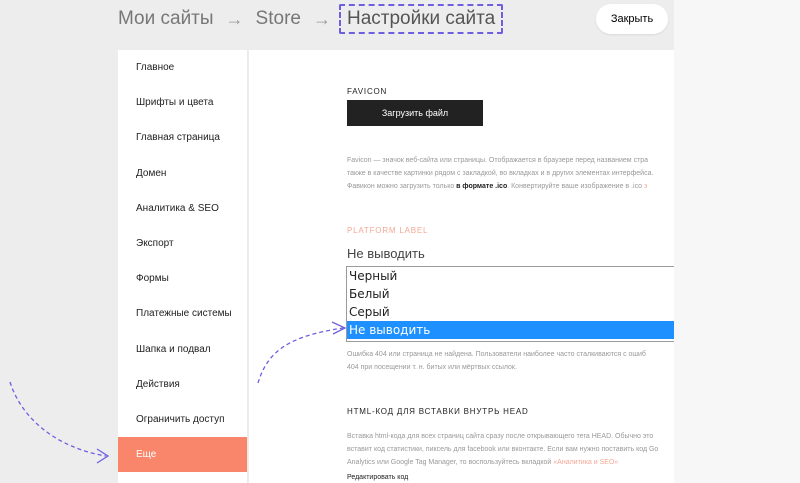  Describe the element at coordinates (182, 455) in the screenshot. I see `sidebar-item-more: Еще` at that location.